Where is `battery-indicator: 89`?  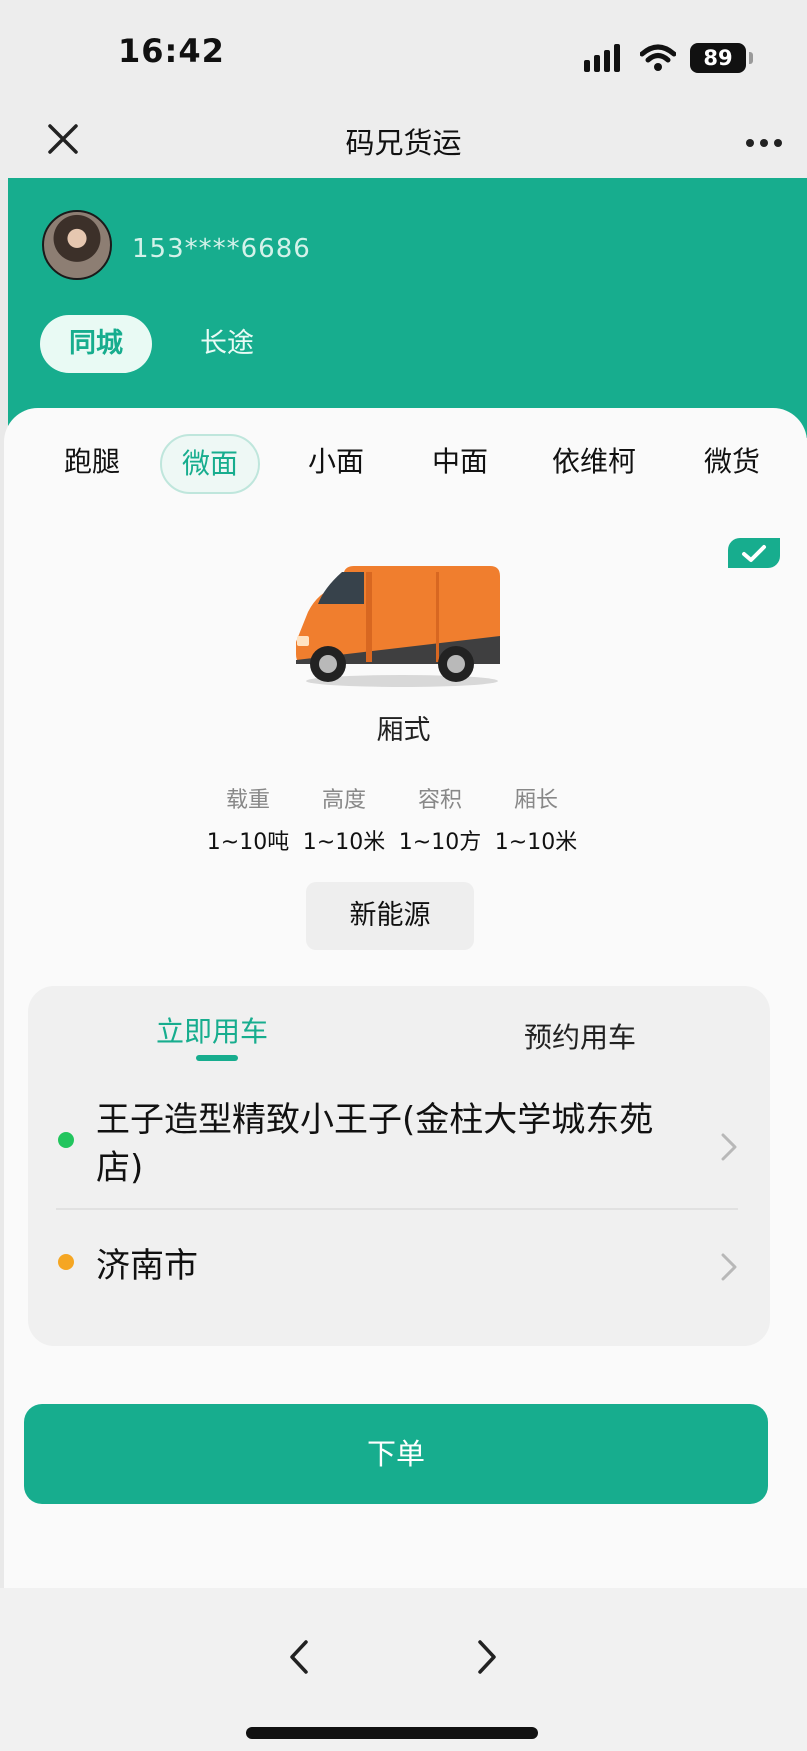
battery-indicator: 89 is located at coordinates (721, 58).